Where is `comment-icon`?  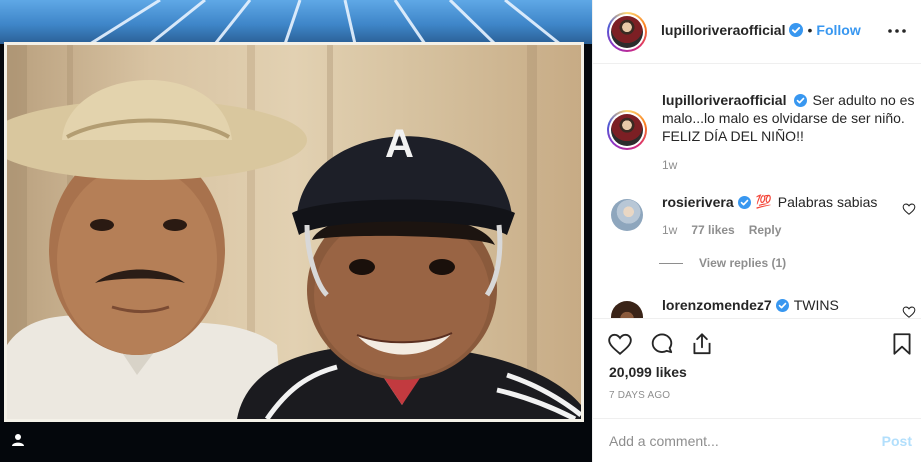 comment-icon is located at coordinates (662, 343).